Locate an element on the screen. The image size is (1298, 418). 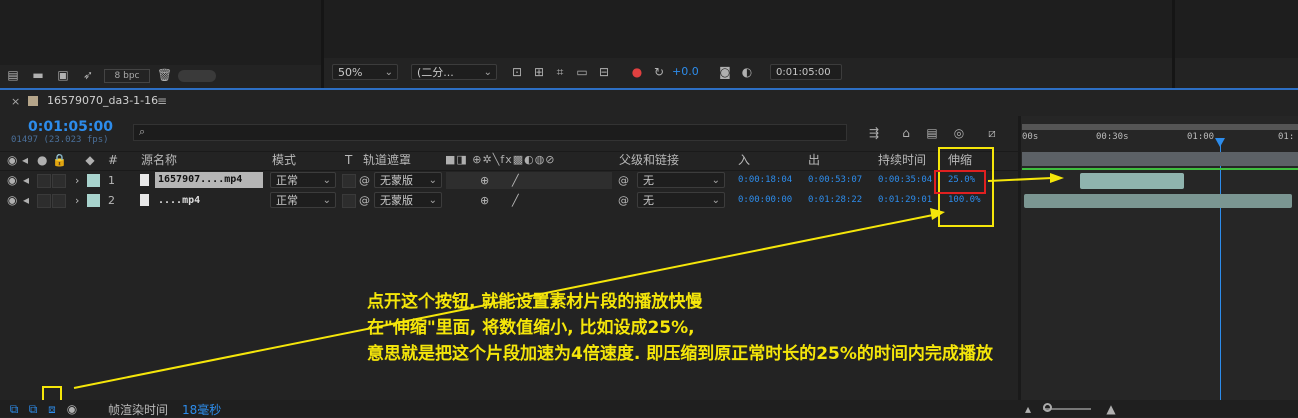
render-time-value: 18毫秒 is located at coordinates (202, 410).